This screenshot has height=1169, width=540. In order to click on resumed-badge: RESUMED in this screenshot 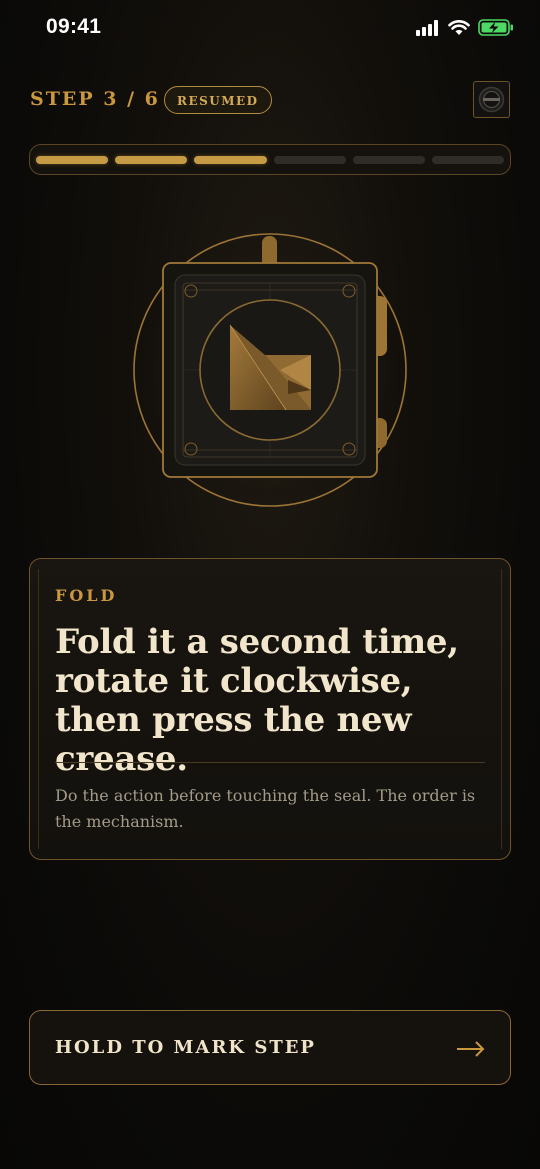, I will do `click(218, 100)`.